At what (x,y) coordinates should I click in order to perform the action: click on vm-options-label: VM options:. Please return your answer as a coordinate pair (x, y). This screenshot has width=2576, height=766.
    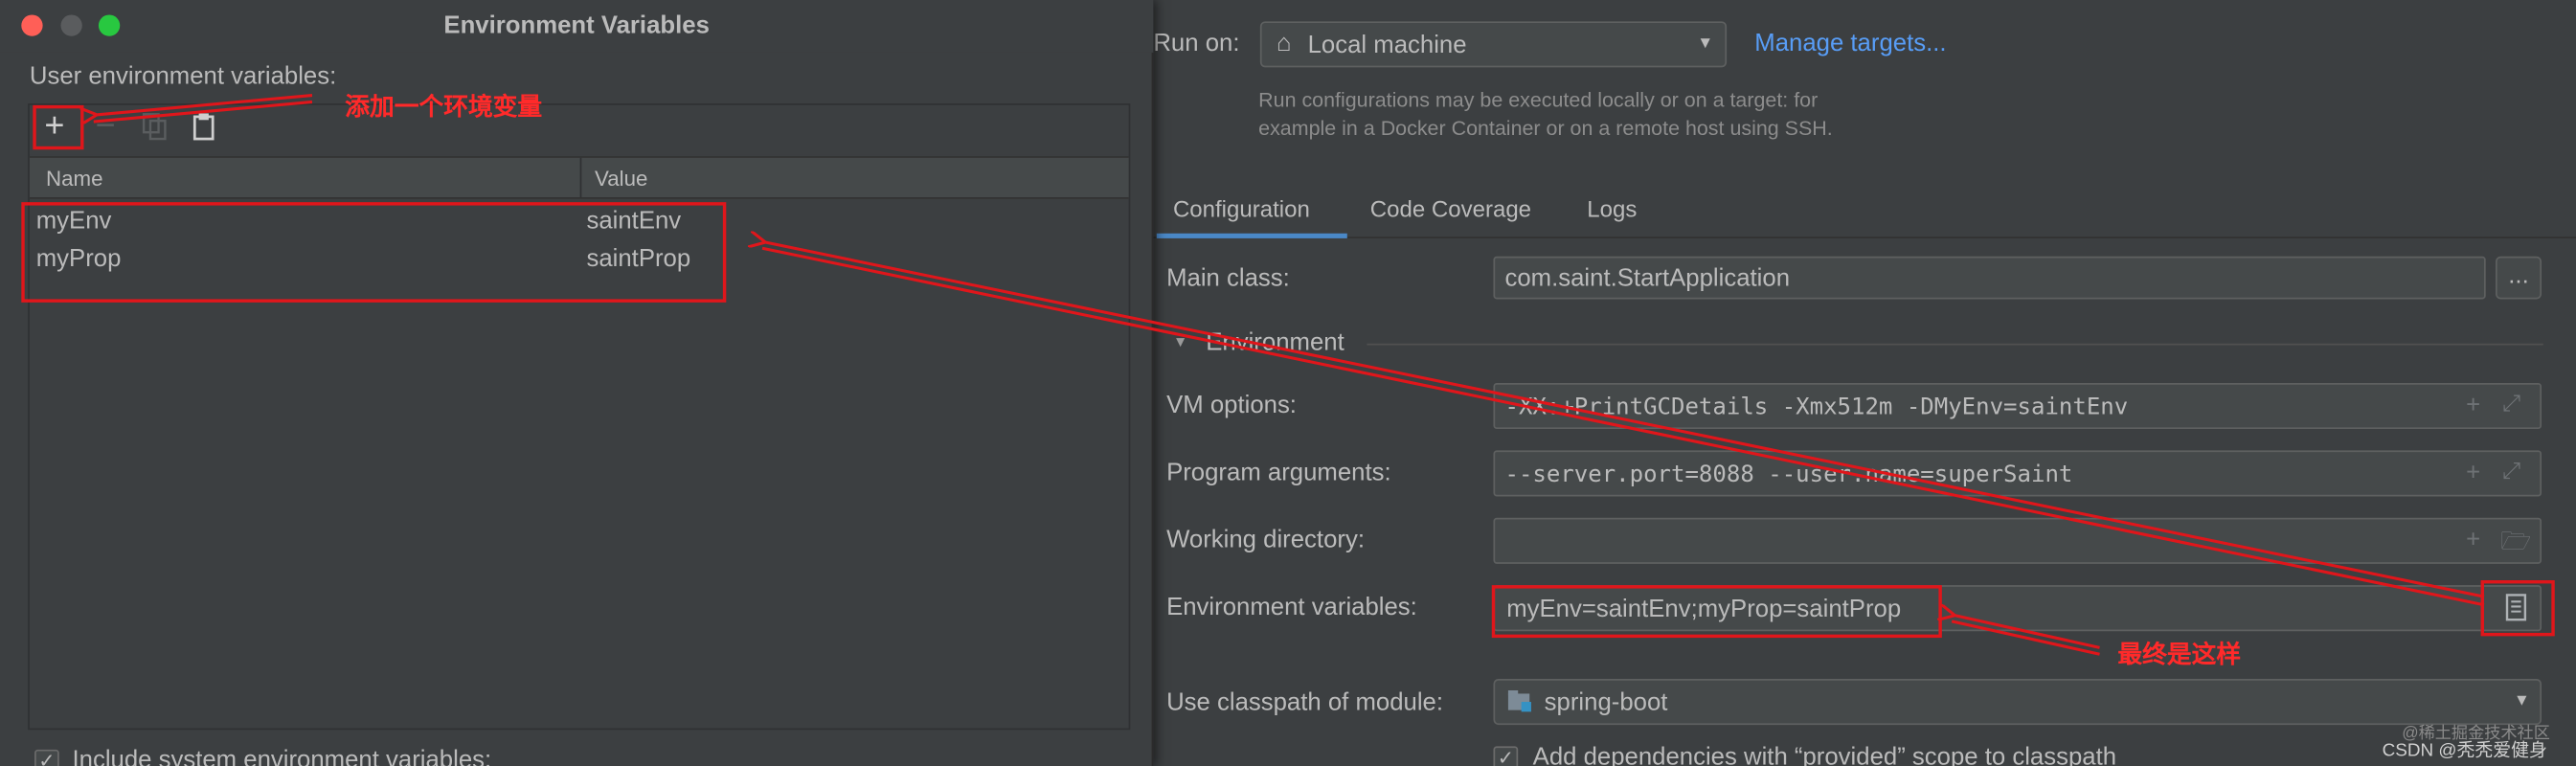
    Looking at the image, I should click on (1231, 405).